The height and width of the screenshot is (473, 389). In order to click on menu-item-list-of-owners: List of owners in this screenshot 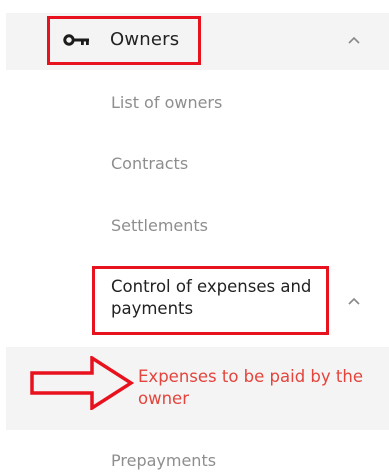, I will do `click(166, 102)`.